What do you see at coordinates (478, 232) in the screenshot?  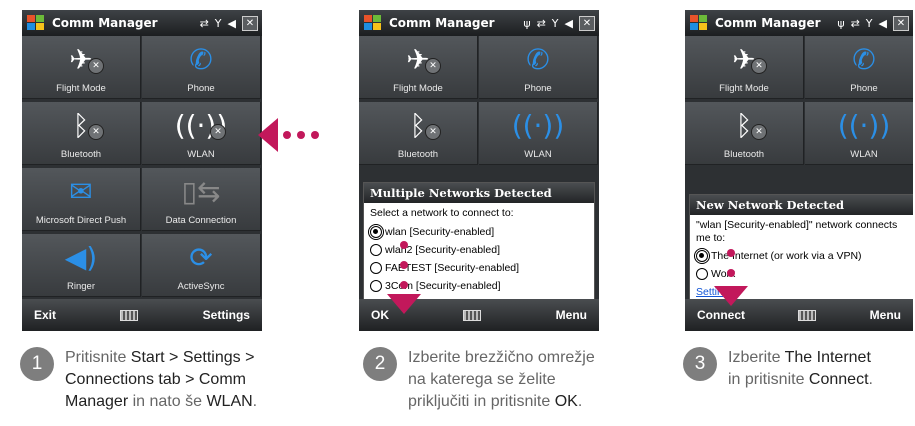 I see `network-option: wlan [Security-enabled]` at bounding box center [478, 232].